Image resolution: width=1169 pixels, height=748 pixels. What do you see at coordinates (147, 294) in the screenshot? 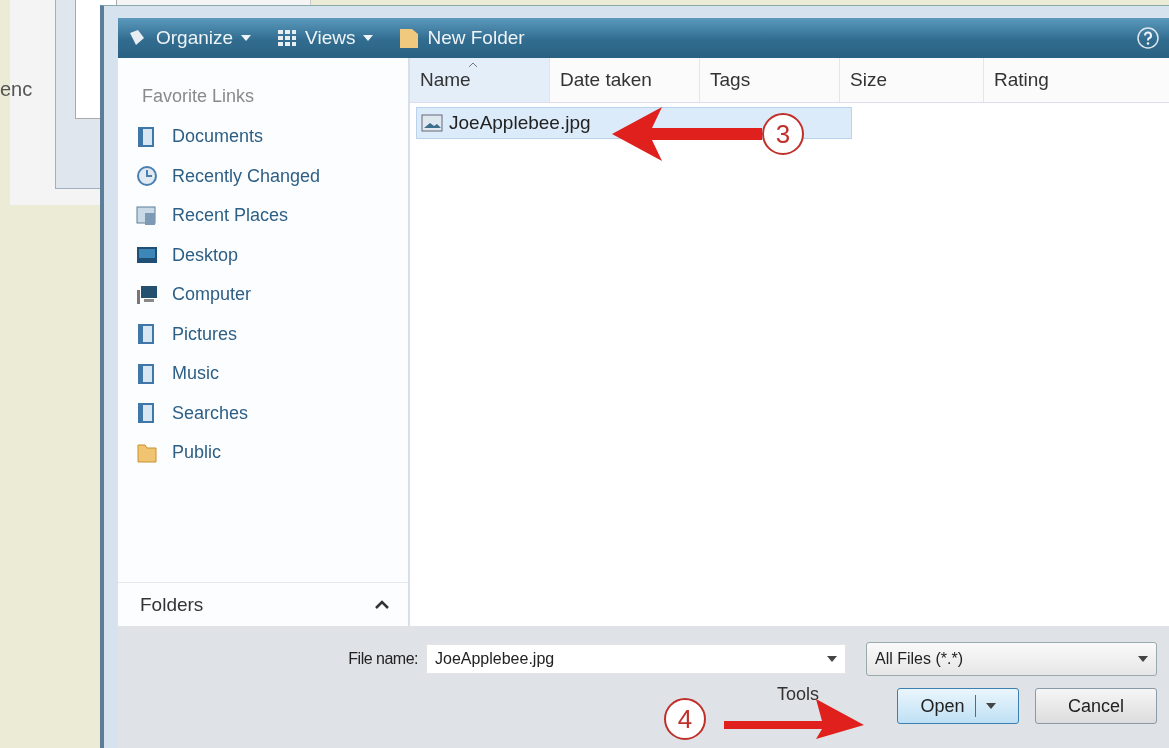
I see `computer-icon` at bounding box center [147, 294].